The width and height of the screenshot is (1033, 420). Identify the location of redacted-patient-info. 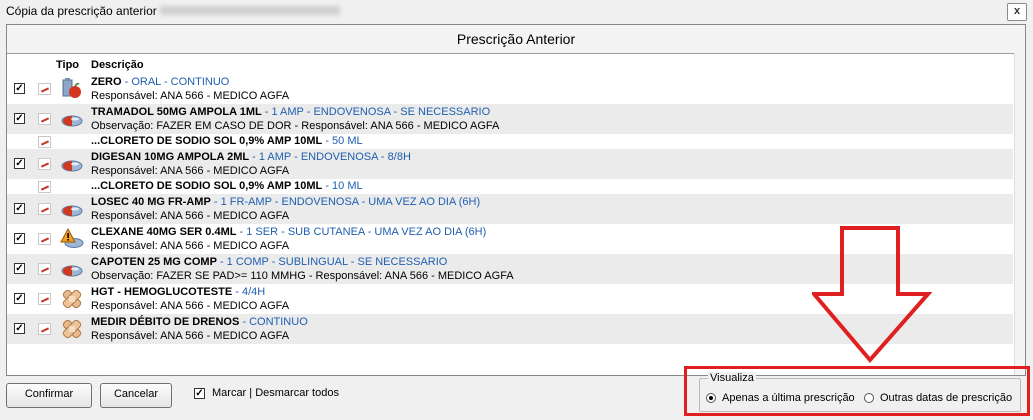
(250, 10).